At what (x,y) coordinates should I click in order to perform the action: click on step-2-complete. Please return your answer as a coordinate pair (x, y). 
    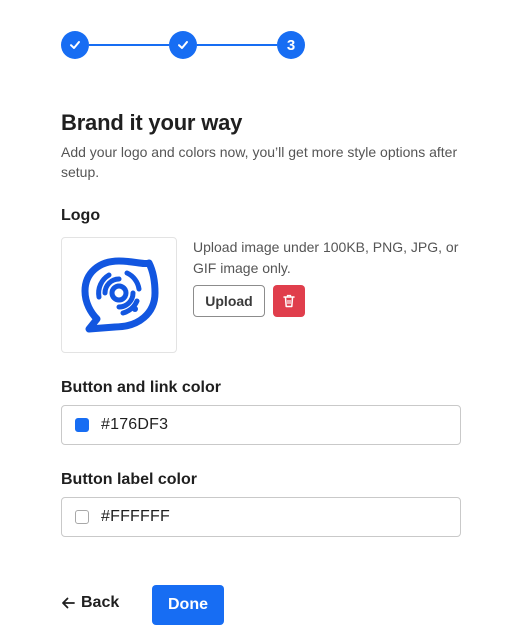
    Looking at the image, I should click on (183, 45).